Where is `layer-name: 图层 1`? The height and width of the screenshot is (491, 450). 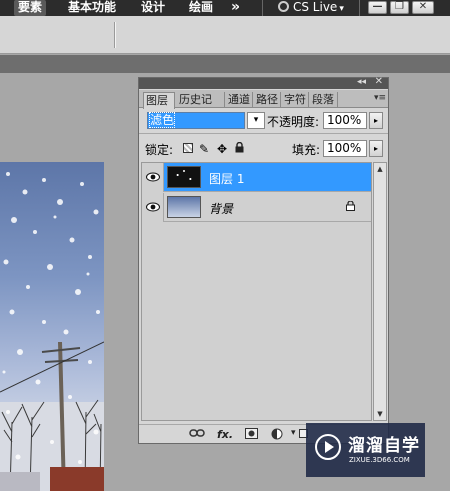 layer-name: 图层 1 is located at coordinates (226, 178).